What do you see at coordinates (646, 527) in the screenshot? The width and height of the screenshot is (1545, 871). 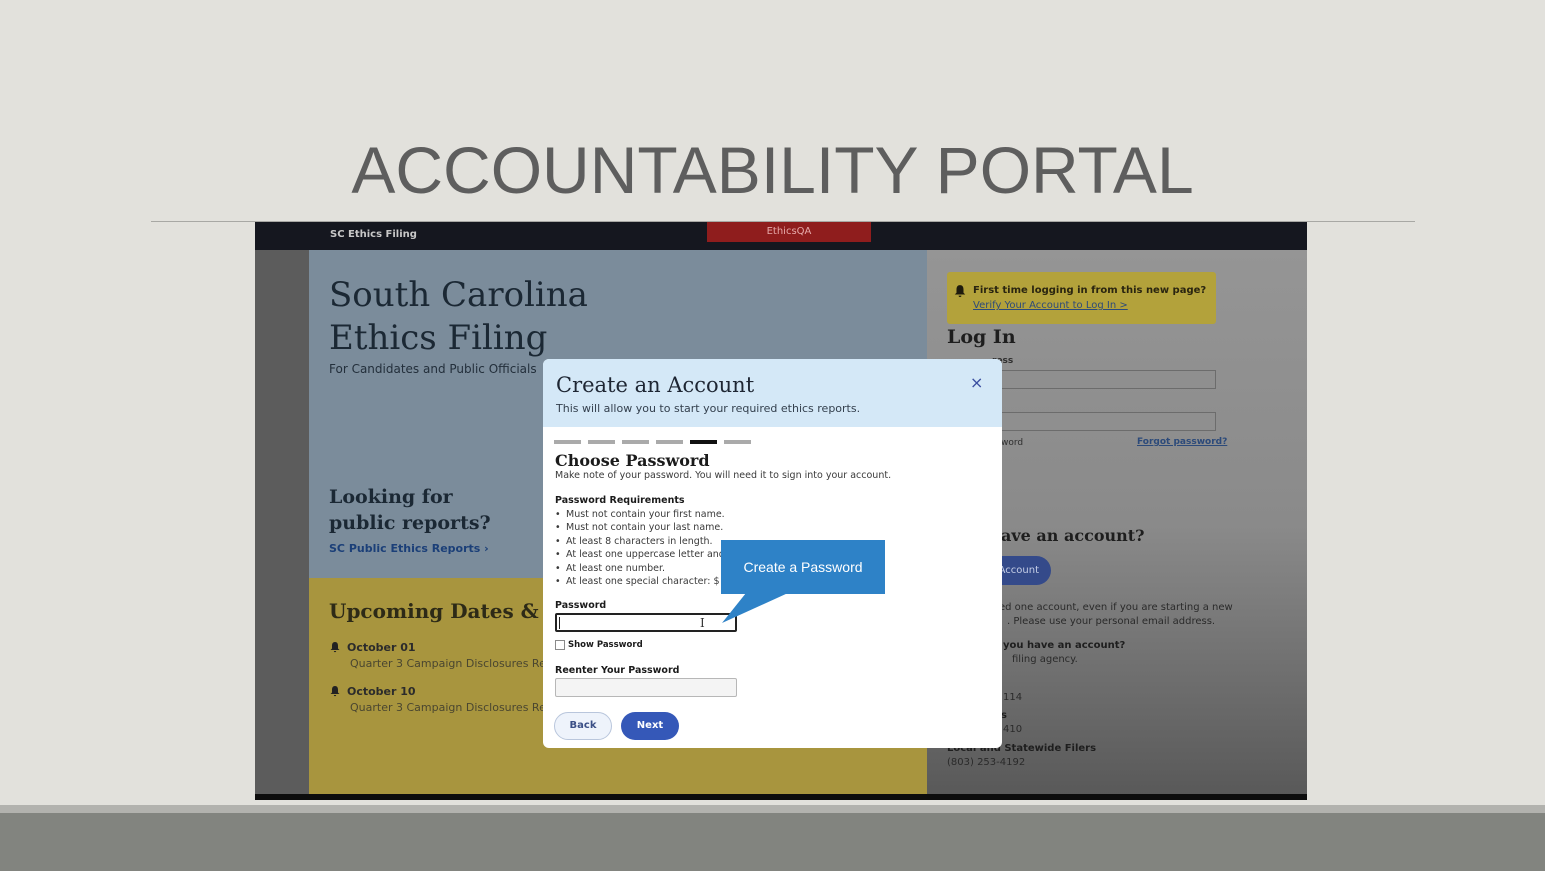 I see `requirement-item: Must not contain your last name.` at bounding box center [646, 527].